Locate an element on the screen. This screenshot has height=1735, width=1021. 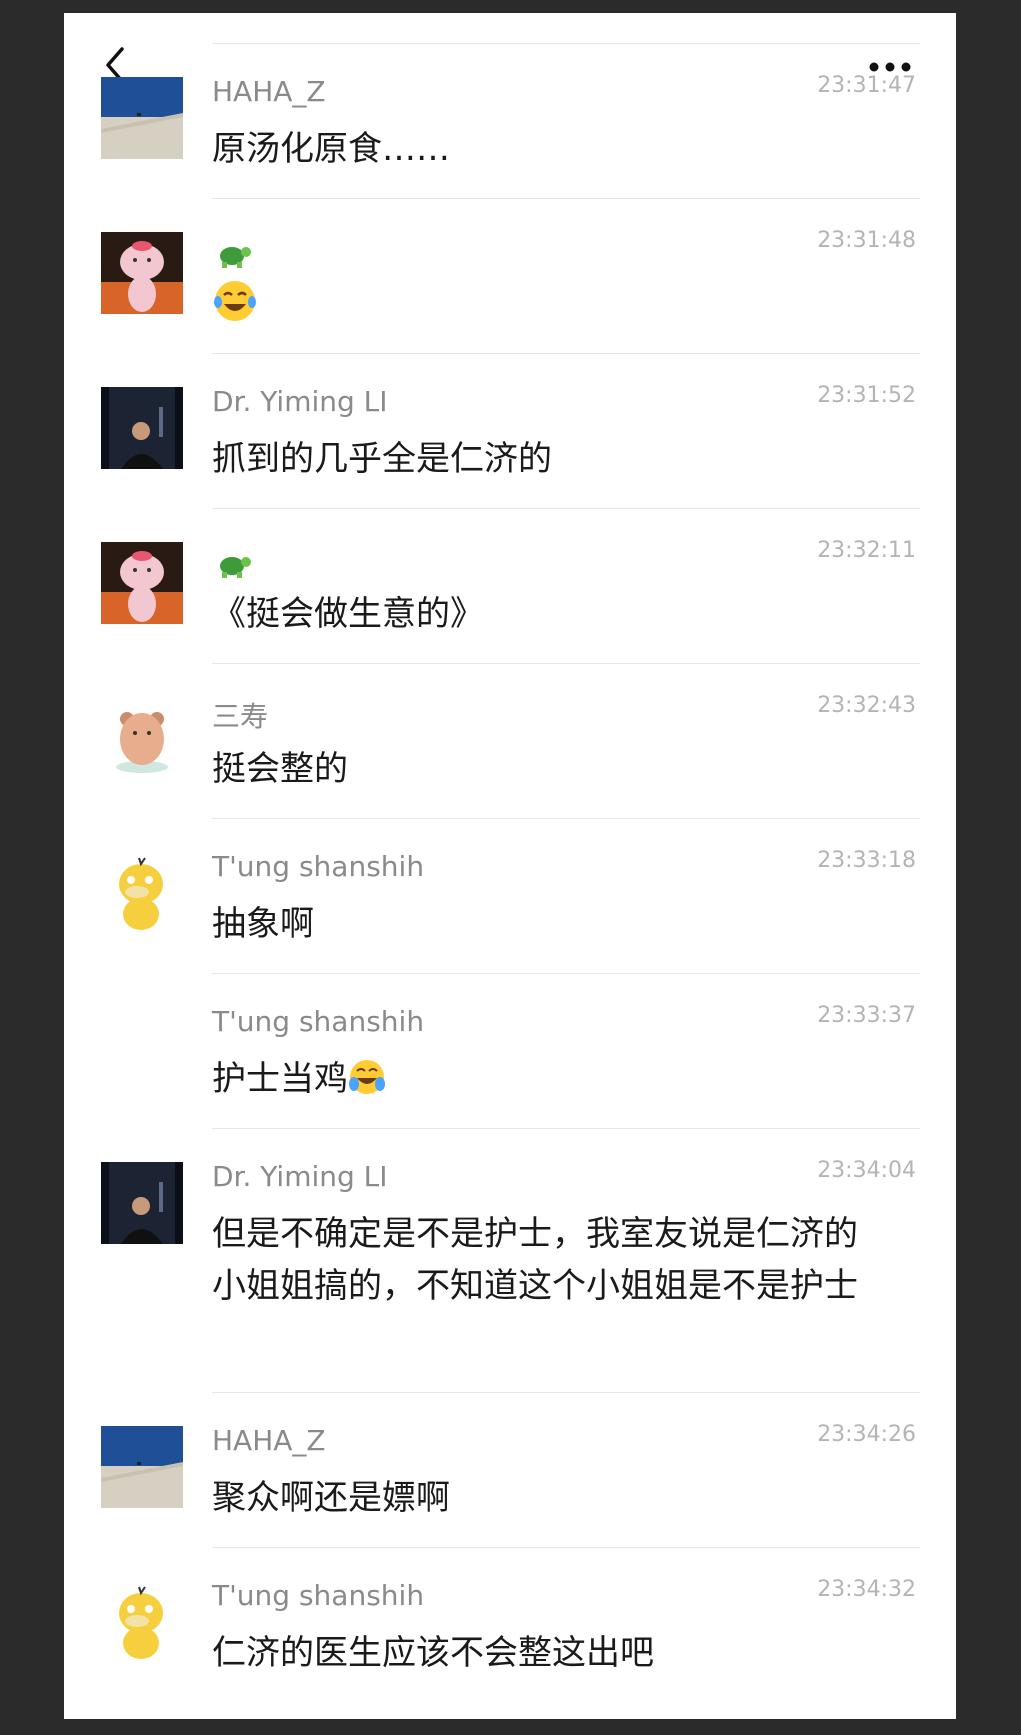
message-text: 但是不确定是不是护士，我室友说是仁济的小姐姐搞的，不知道这个小姐姐是不是护士 is located at coordinates (535, 1260).